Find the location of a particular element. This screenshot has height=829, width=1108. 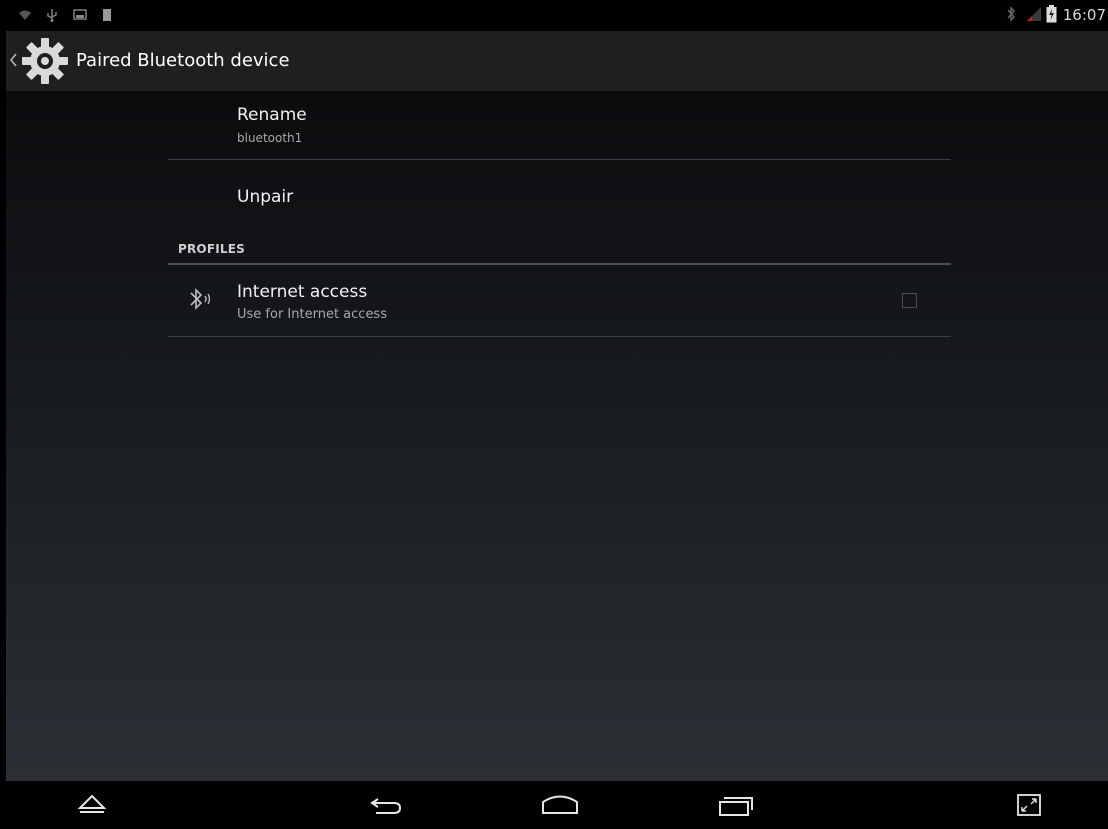

internet-access-preference: Internet access Use for Internet access is located at coordinates (559, 300).